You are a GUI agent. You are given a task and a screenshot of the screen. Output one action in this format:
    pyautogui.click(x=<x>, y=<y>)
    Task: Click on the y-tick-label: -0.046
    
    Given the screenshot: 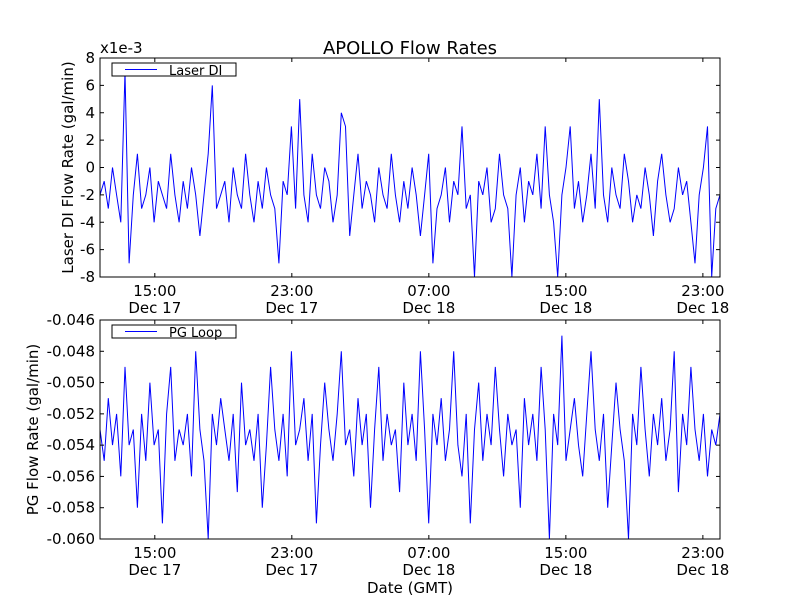 What is the action you would take?
    pyautogui.click(x=71, y=320)
    